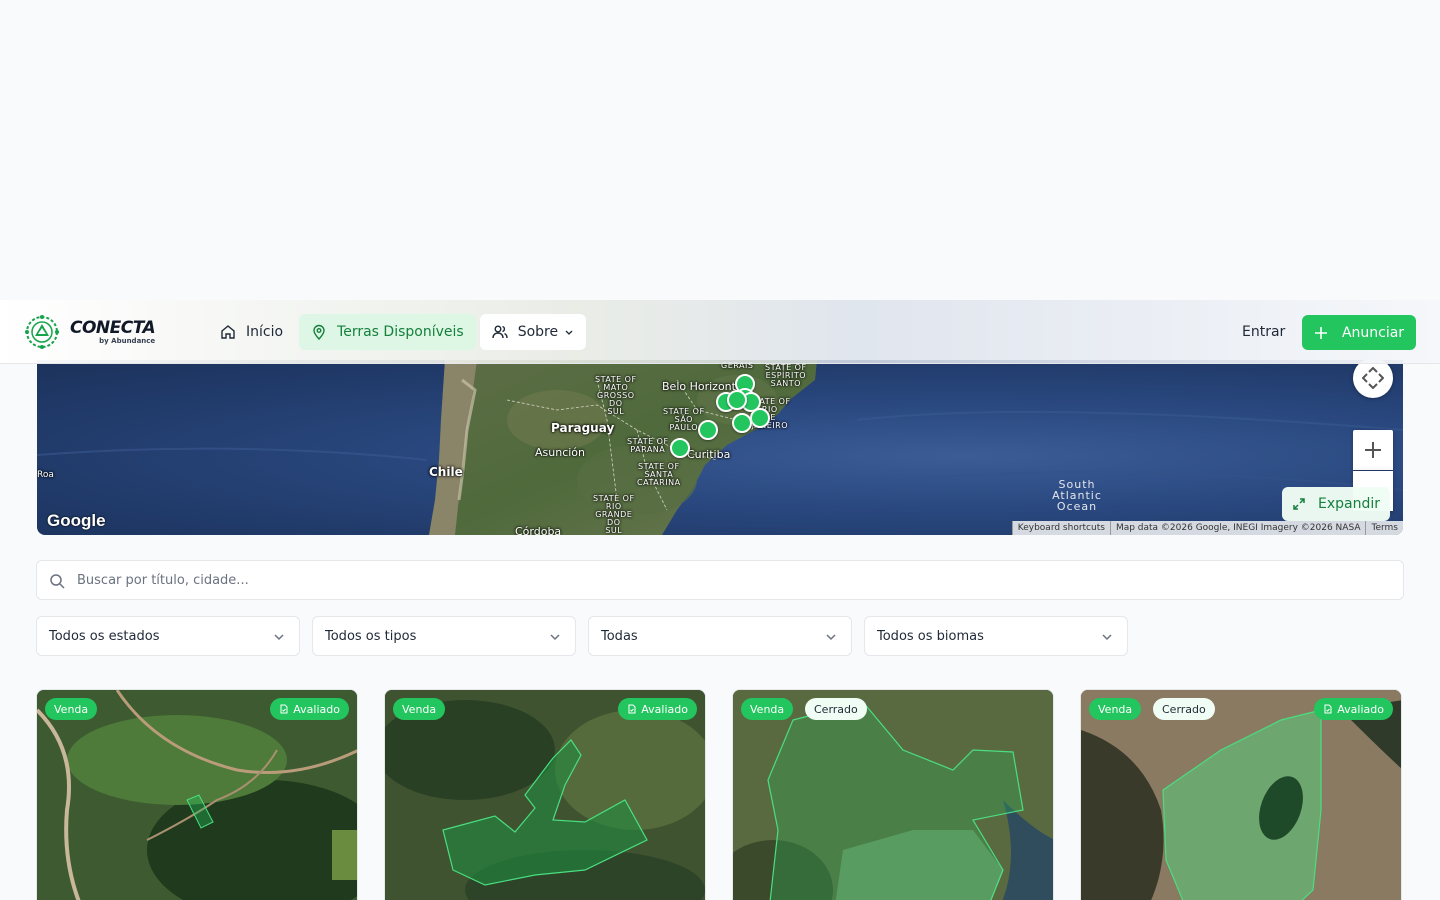  What do you see at coordinates (104, 636) in the screenshot?
I see `filter-estados-value: Todos os estados` at bounding box center [104, 636].